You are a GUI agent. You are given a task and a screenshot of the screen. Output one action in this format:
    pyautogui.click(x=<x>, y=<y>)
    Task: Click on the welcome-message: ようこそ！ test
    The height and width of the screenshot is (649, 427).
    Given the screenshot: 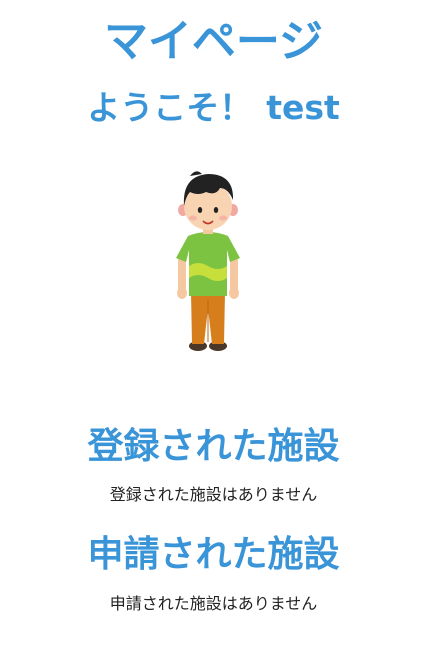 What is the action you would take?
    pyautogui.click(x=213, y=108)
    